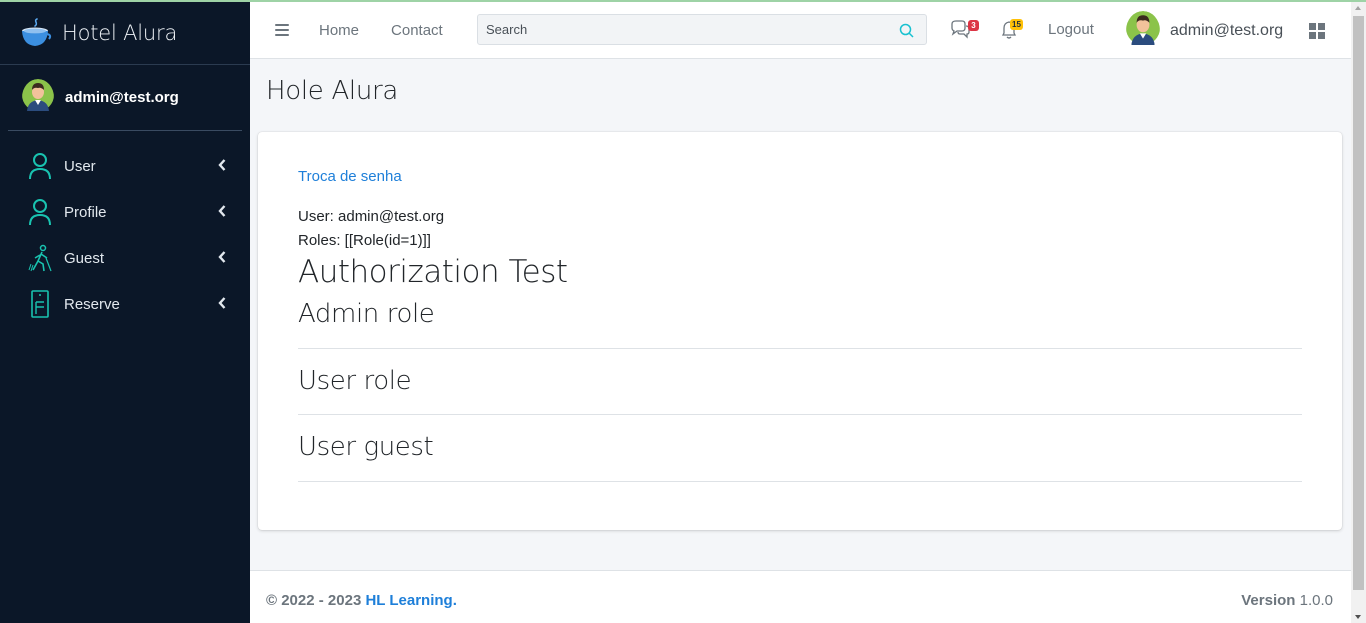  What do you see at coordinates (40, 304) in the screenshot?
I see `reserve-door-icon` at bounding box center [40, 304].